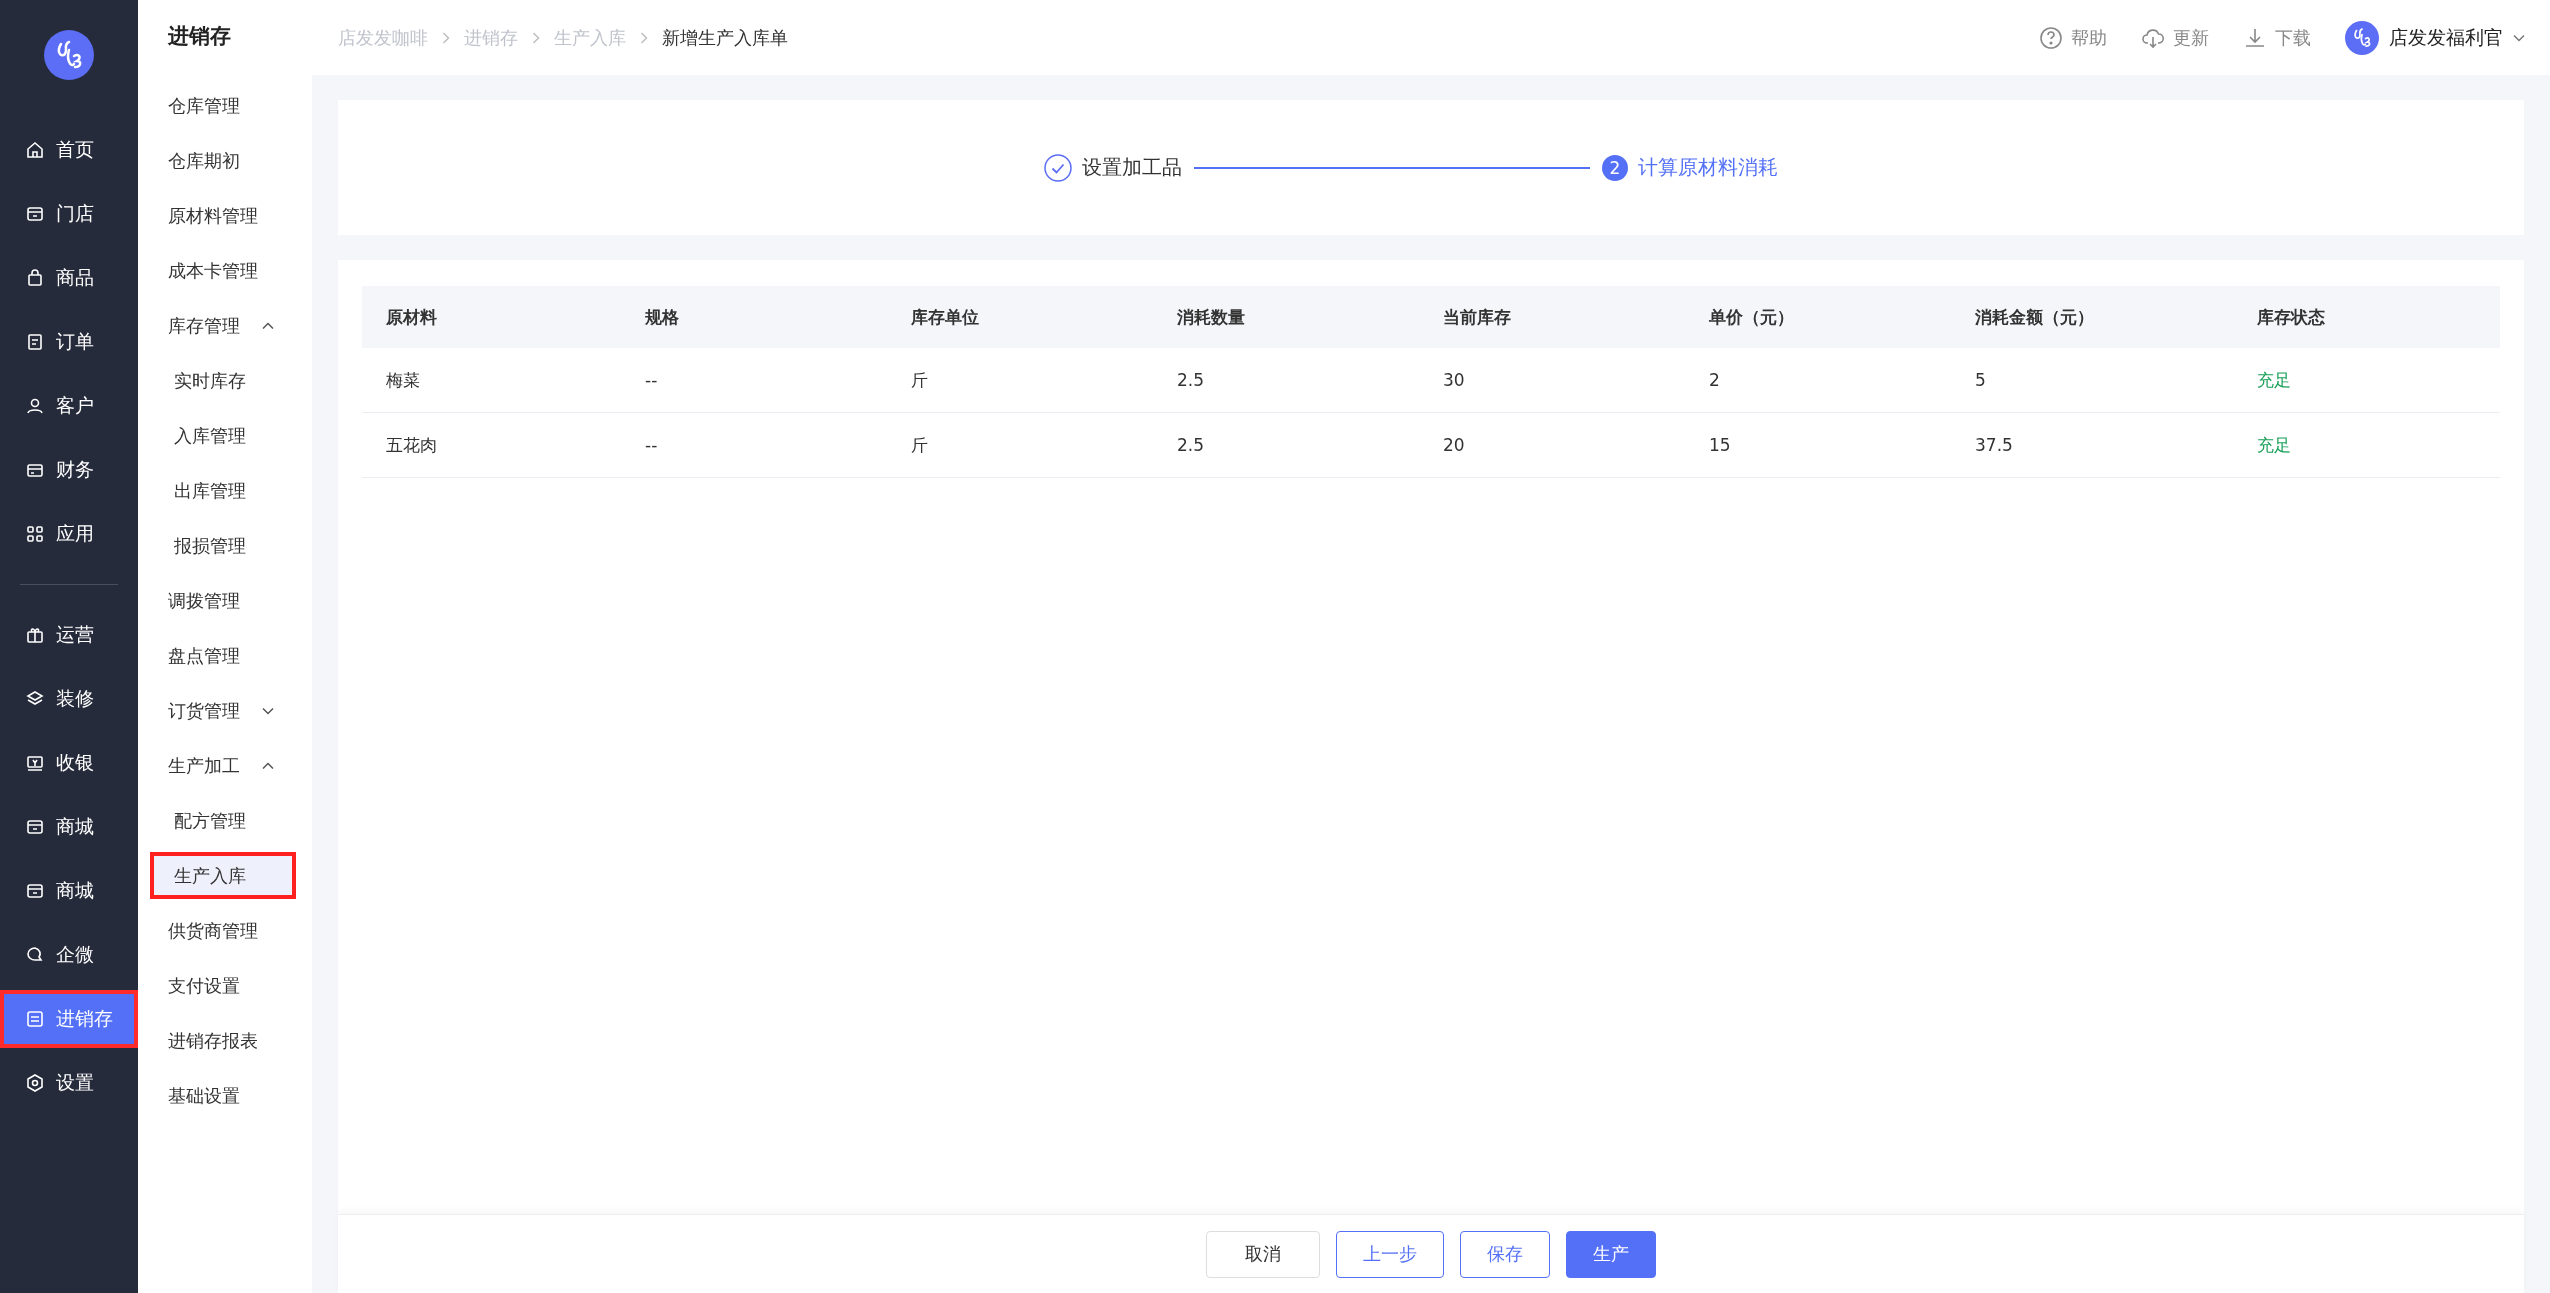 The width and height of the screenshot is (2550, 1293). I want to click on section-title: 进销存, so click(199, 36).